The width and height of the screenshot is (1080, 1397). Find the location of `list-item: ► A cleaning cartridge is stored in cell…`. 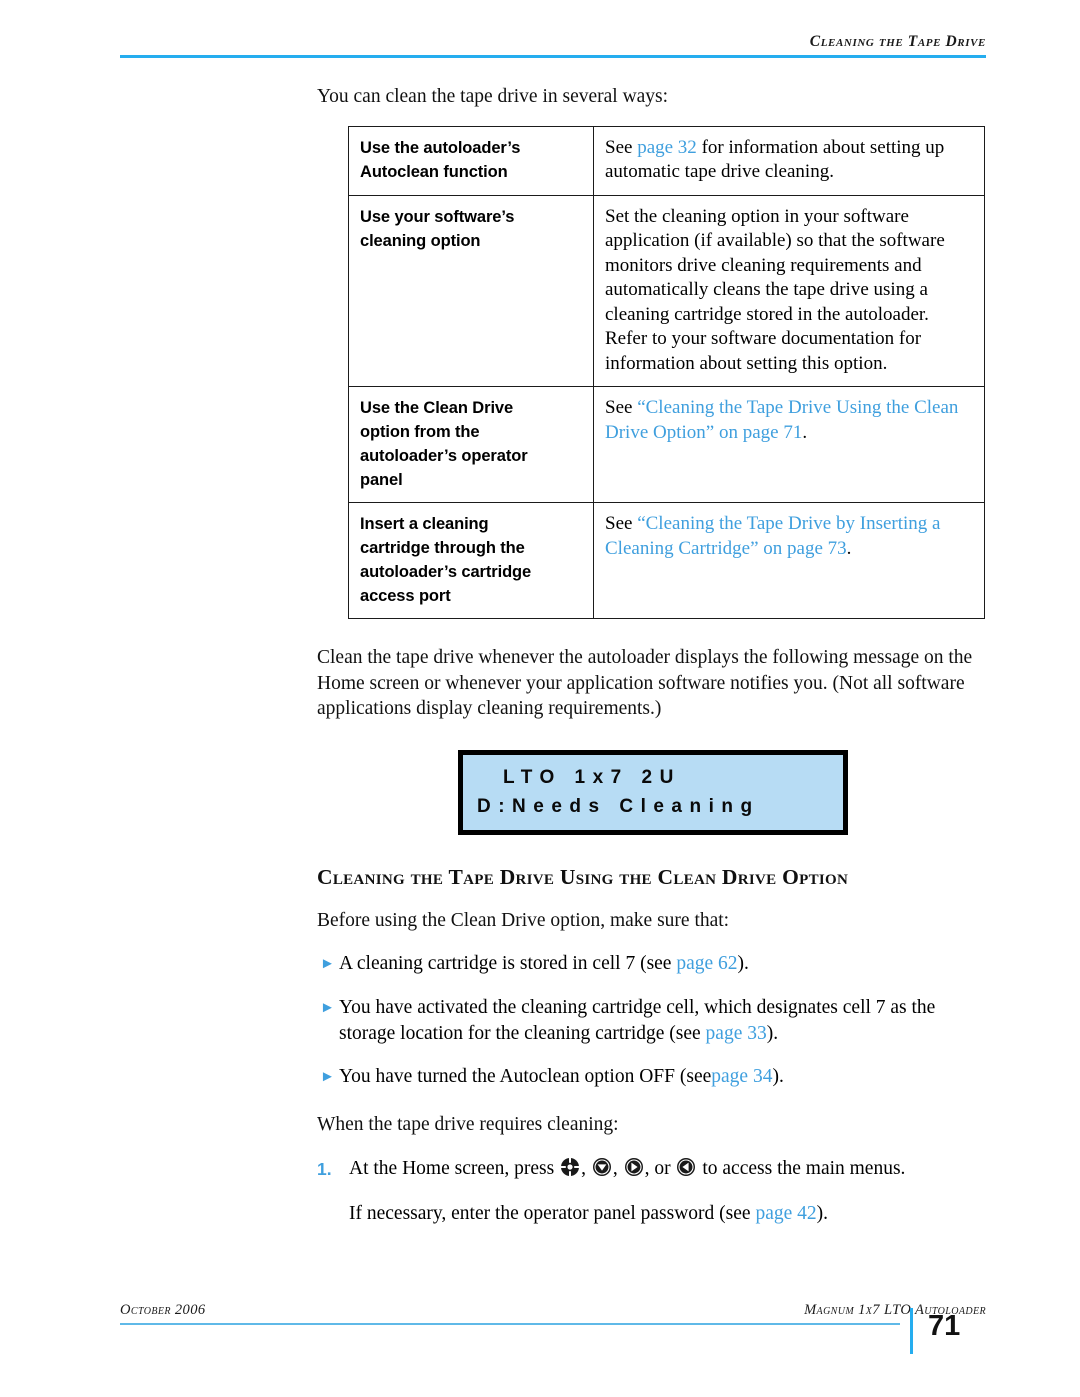

list-item: ► A cleaning cartridge is stored in cell… is located at coordinates (653, 964).